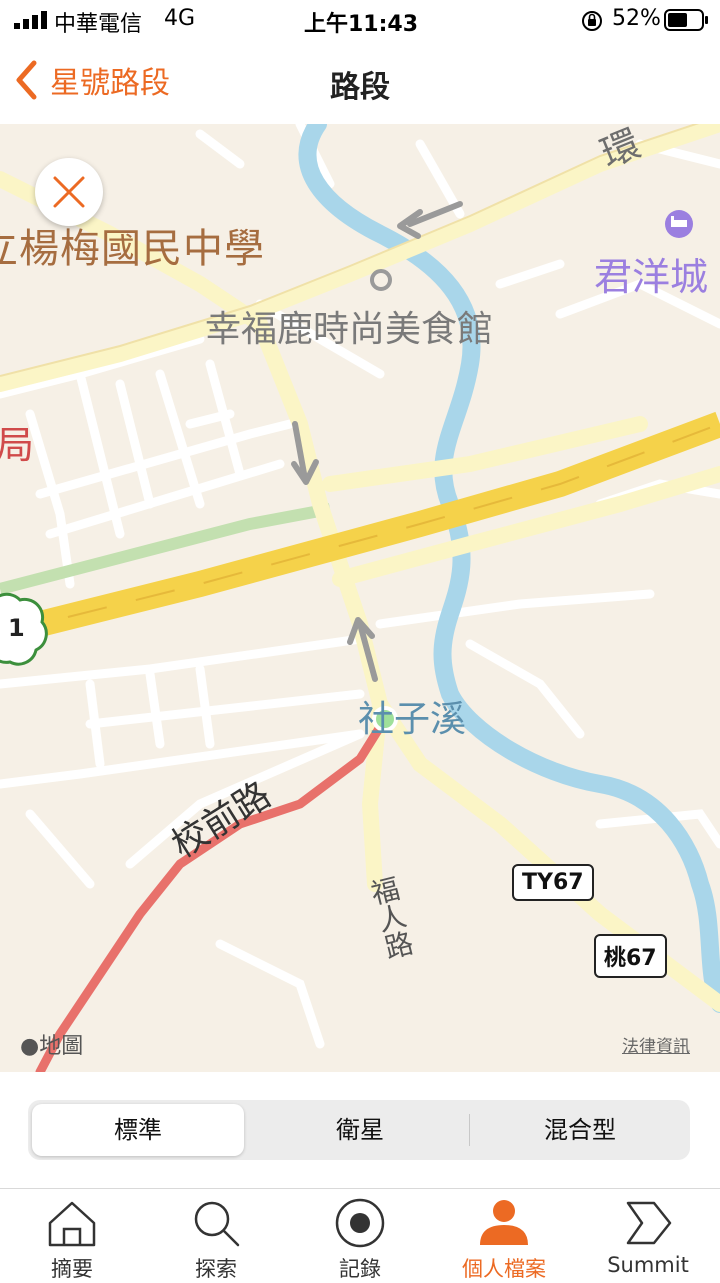  I want to click on tab-record-label: 記錄, so click(360, 1269).